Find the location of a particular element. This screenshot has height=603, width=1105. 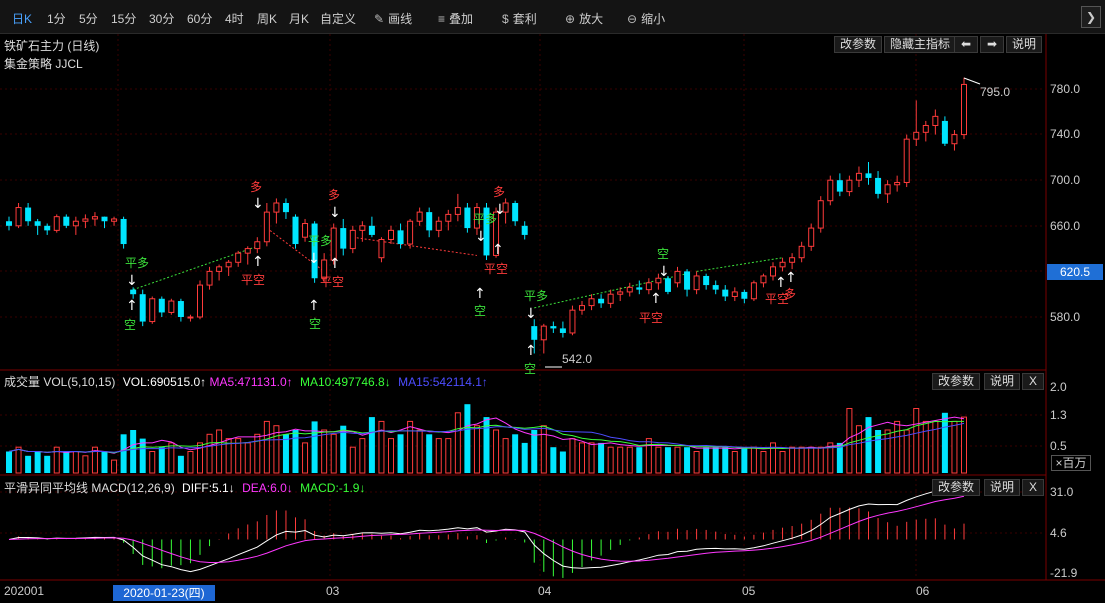

volume-params-button: 改参数 is located at coordinates (956, 381).